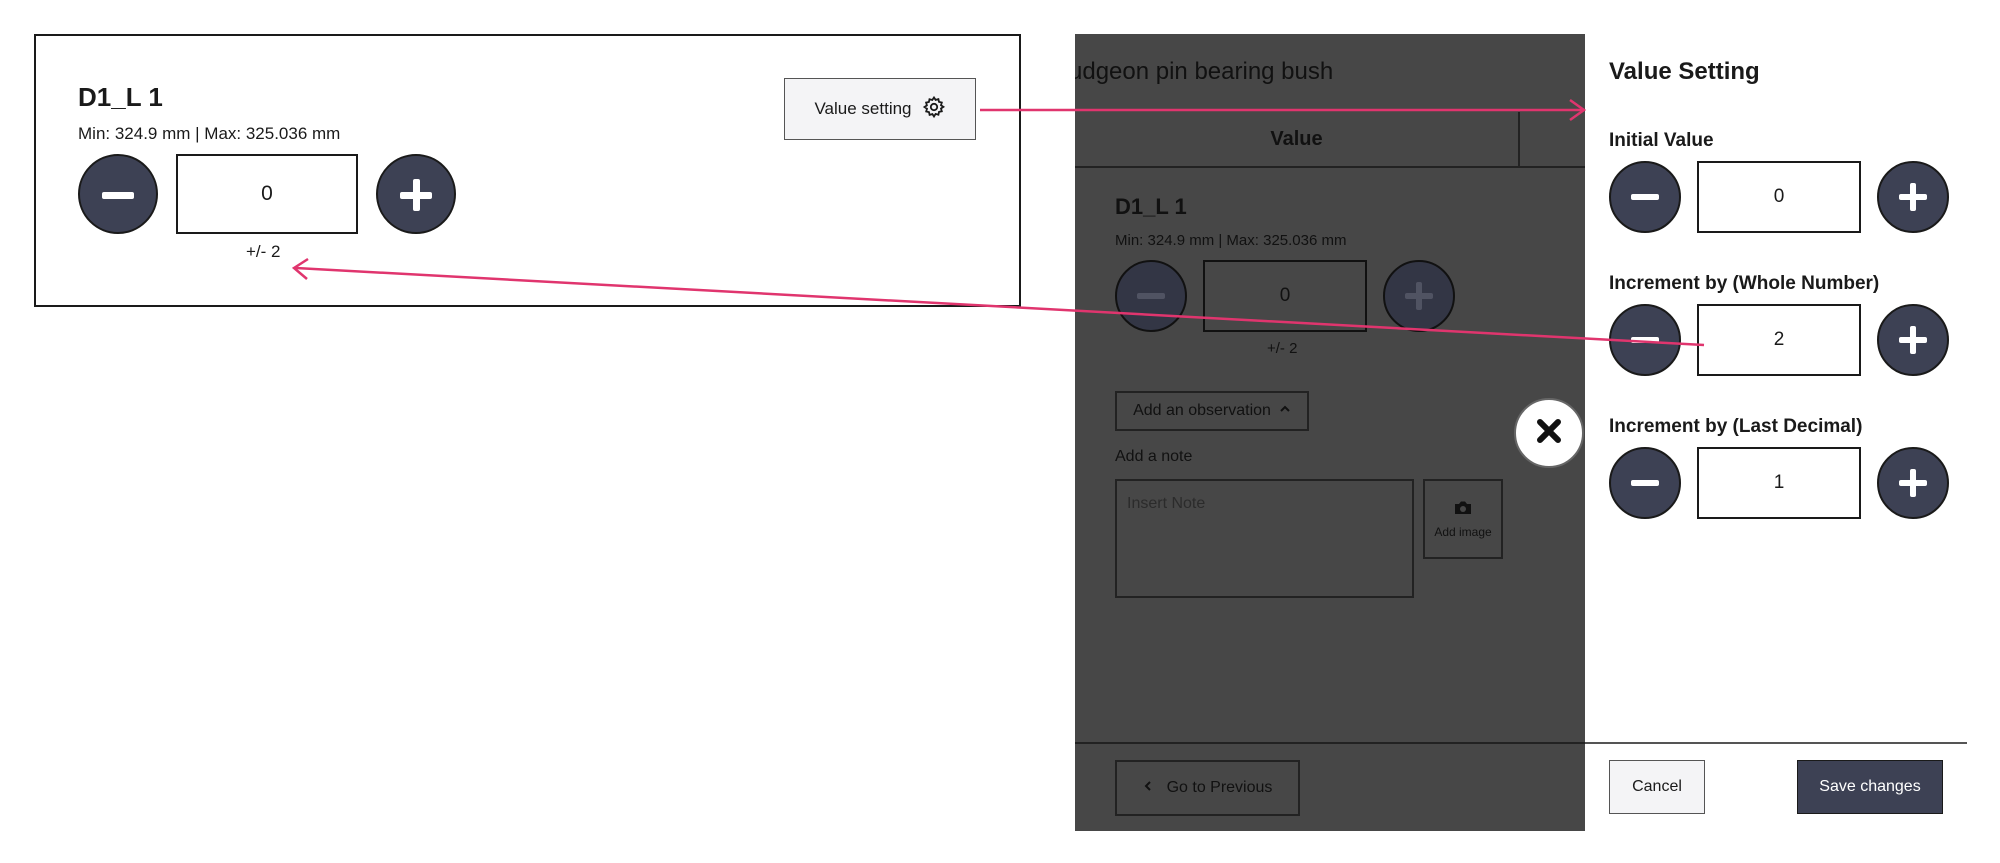 The image size is (2000, 863). I want to click on decimal-decrement-button, so click(1645, 483).